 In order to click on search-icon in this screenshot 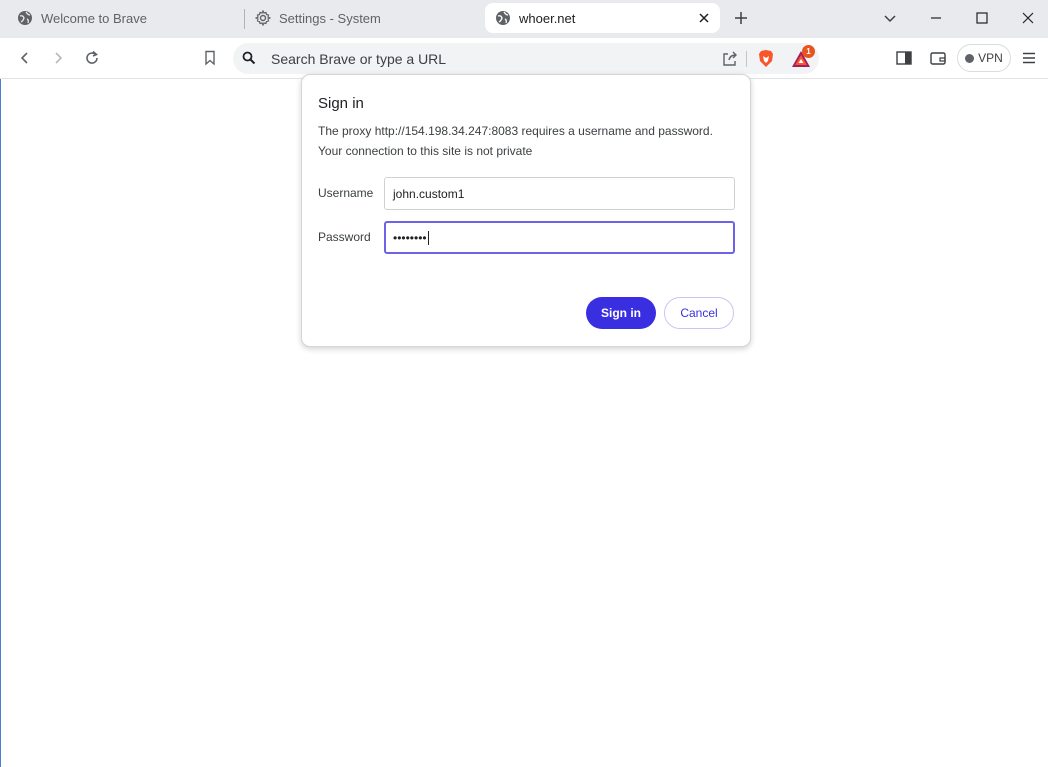, I will do `click(249, 58)`.